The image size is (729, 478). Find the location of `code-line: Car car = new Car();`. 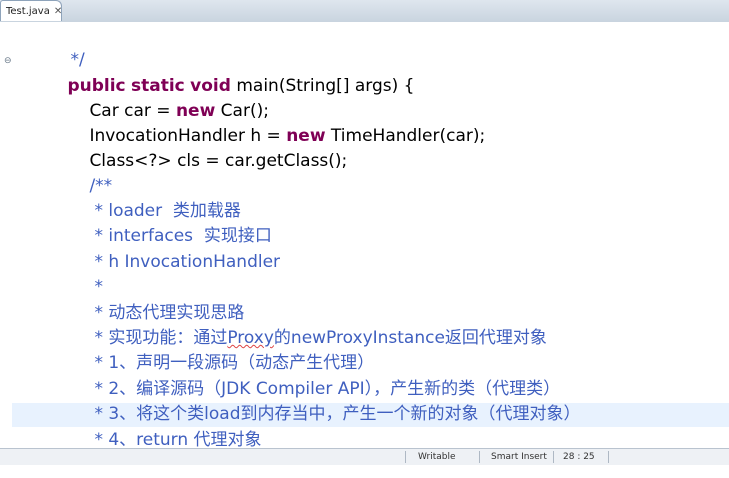

code-line: Car car = new Car(); is located at coordinates (179, 111).